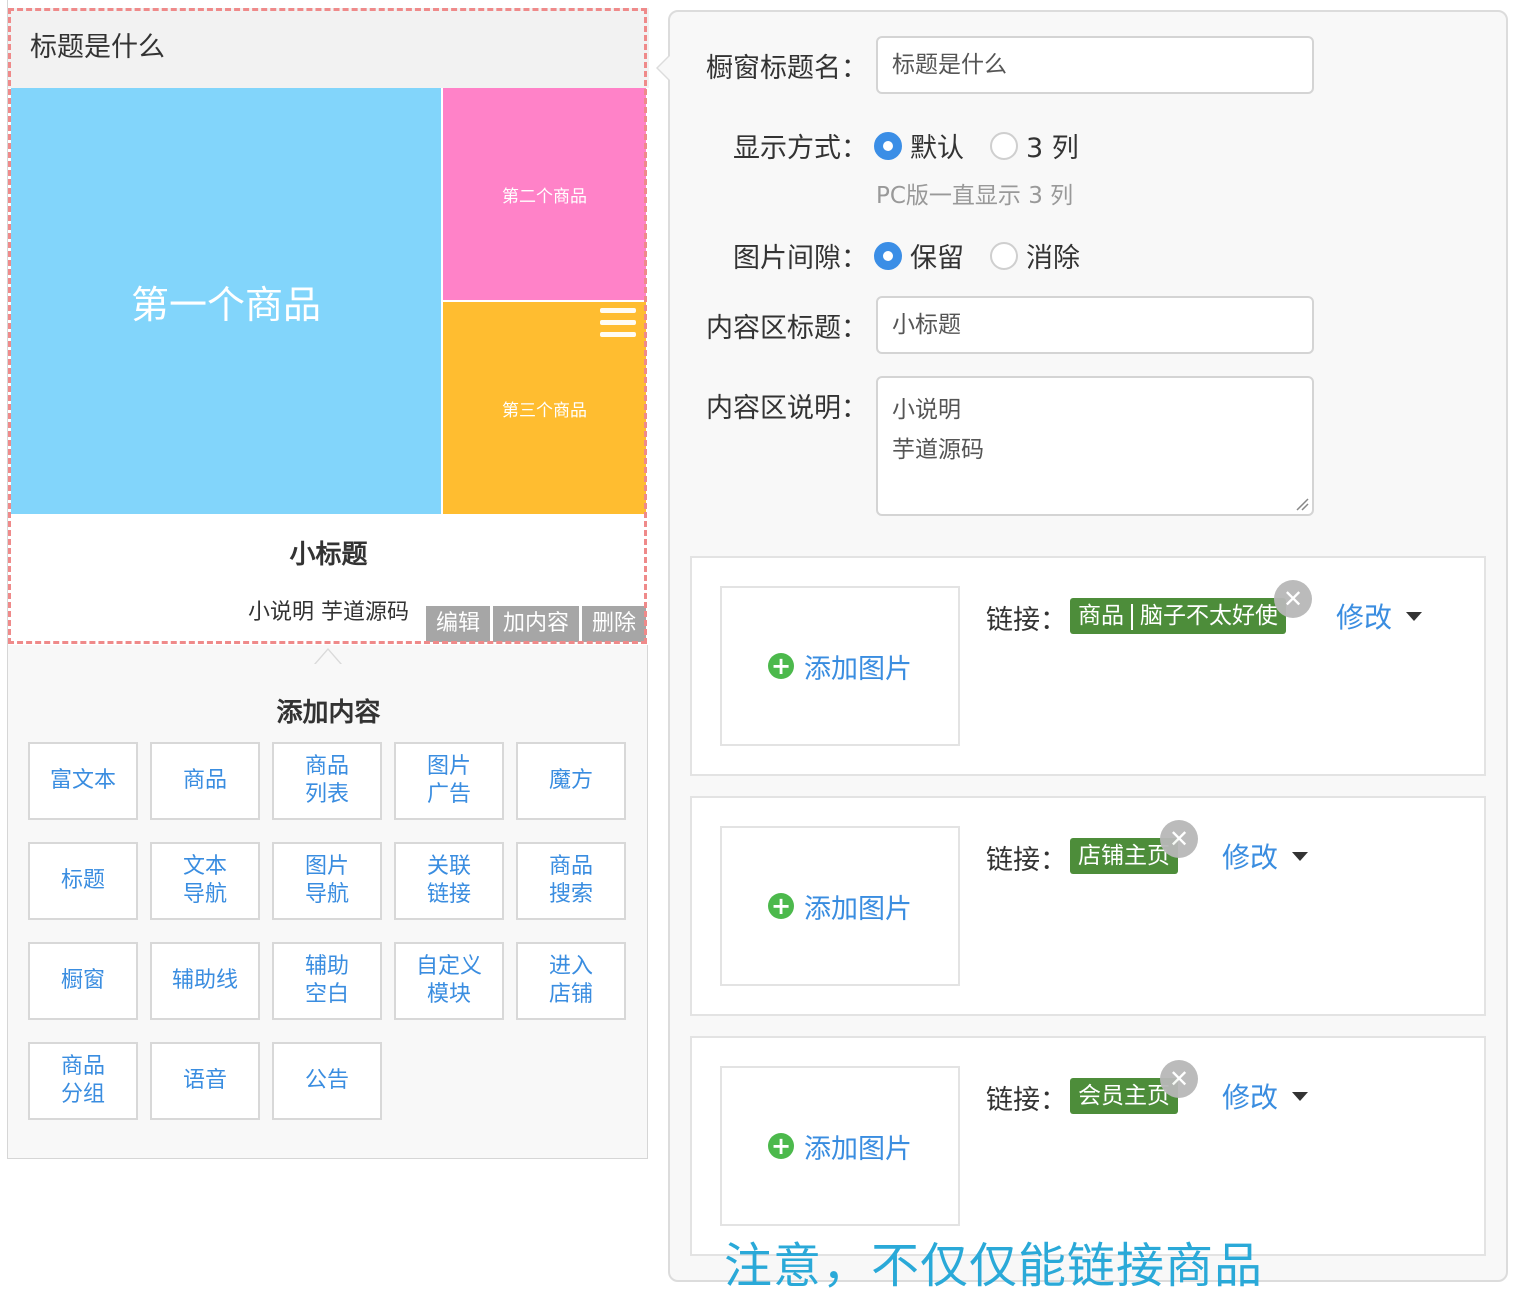 This screenshot has width=1528, height=1306. I want to click on gap-option-keep: 保留, so click(919, 255).